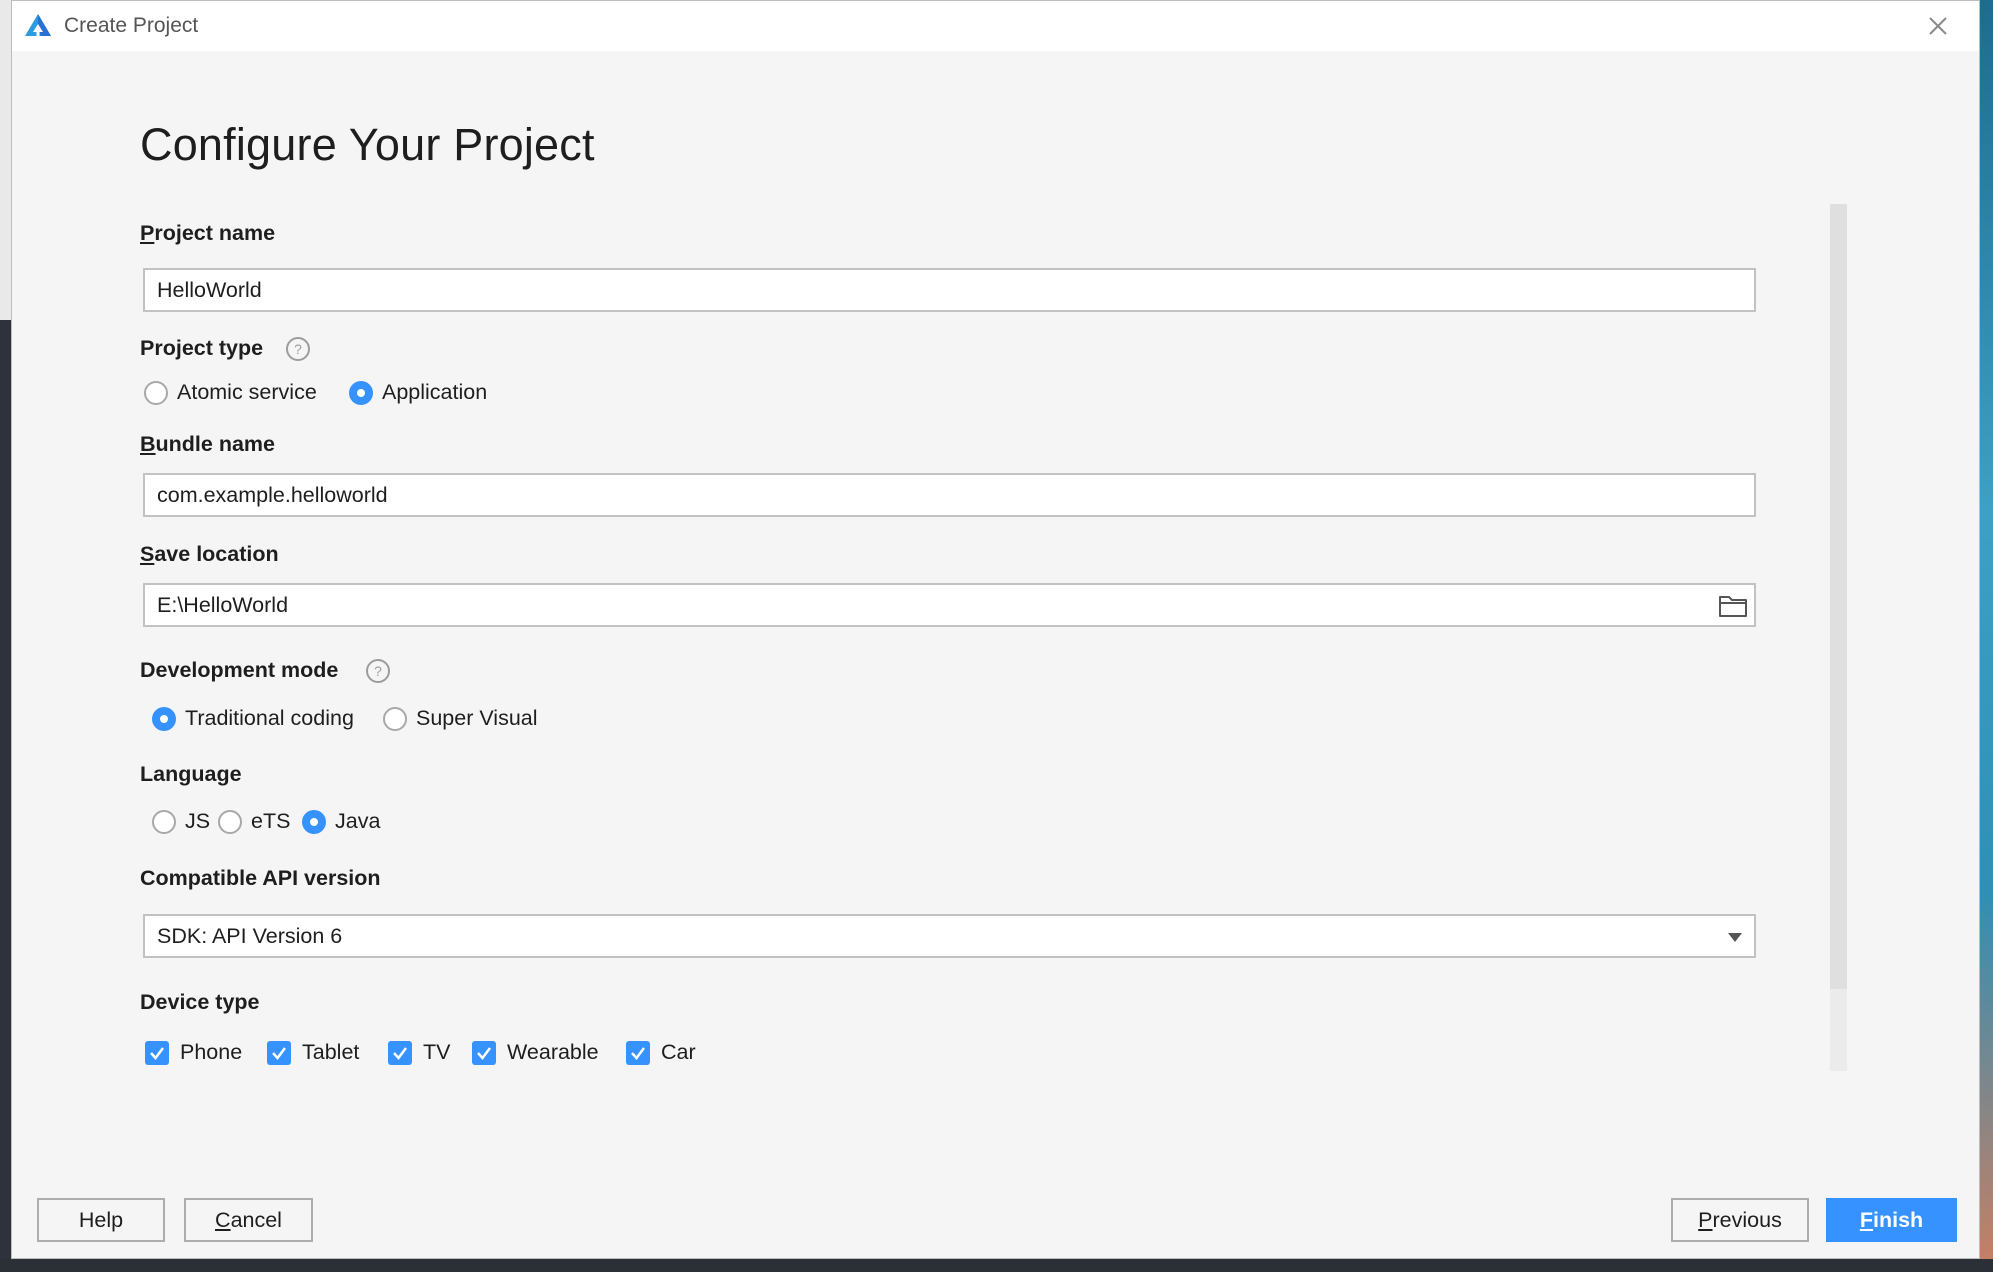 Image resolution: width=1993 pixels, height=1272 pixels. What do you see at coordinates (995, 26) in the screenshot?
I see `title-bar: Create Project` at bounding box center [995, 26].